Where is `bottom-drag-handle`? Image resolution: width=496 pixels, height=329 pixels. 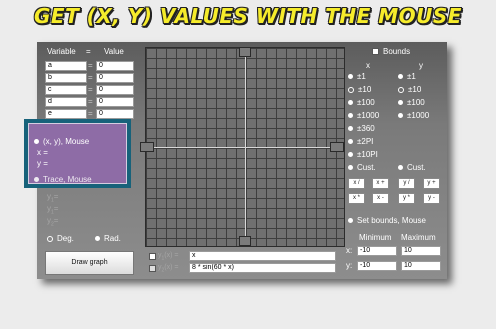 bottom-drag-handle is located at coordinates (245, 241).